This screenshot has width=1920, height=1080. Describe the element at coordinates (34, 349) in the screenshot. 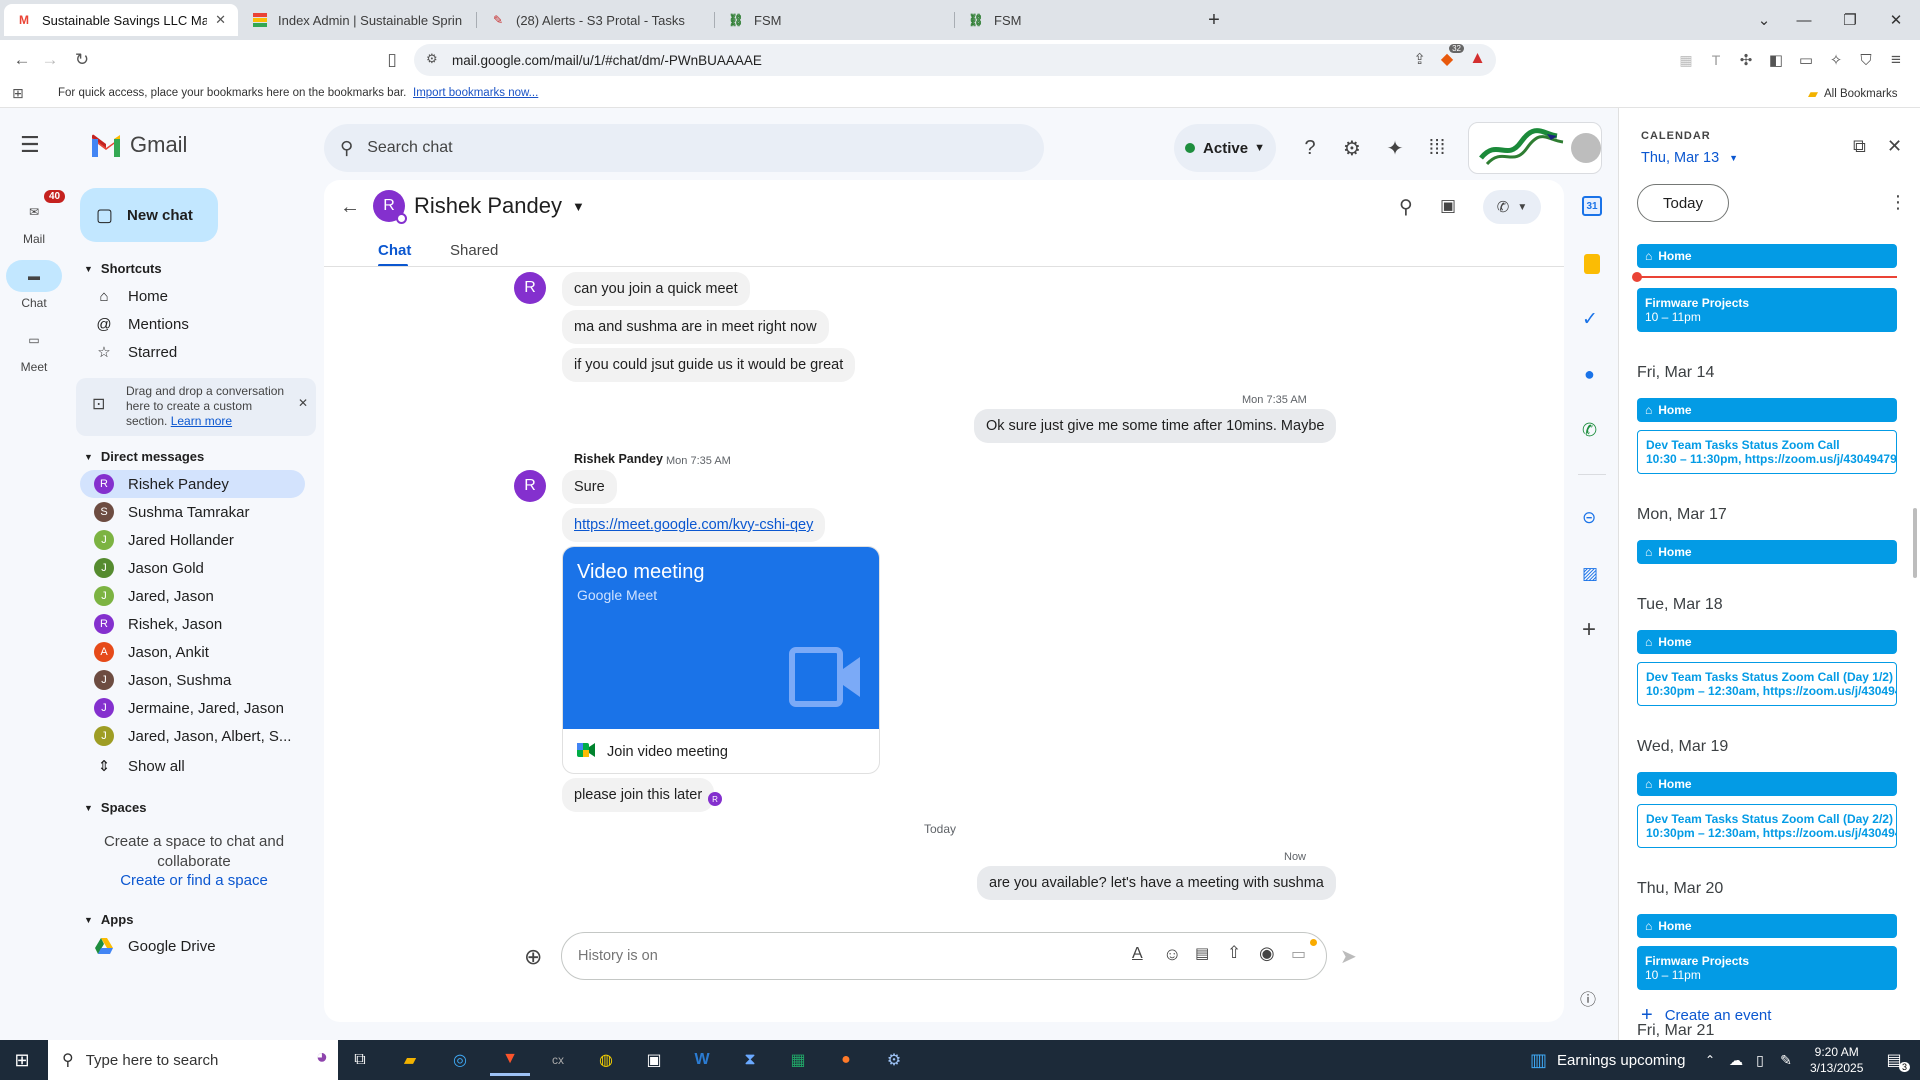

I see `rail-meet: ▭ Meet` at that location.